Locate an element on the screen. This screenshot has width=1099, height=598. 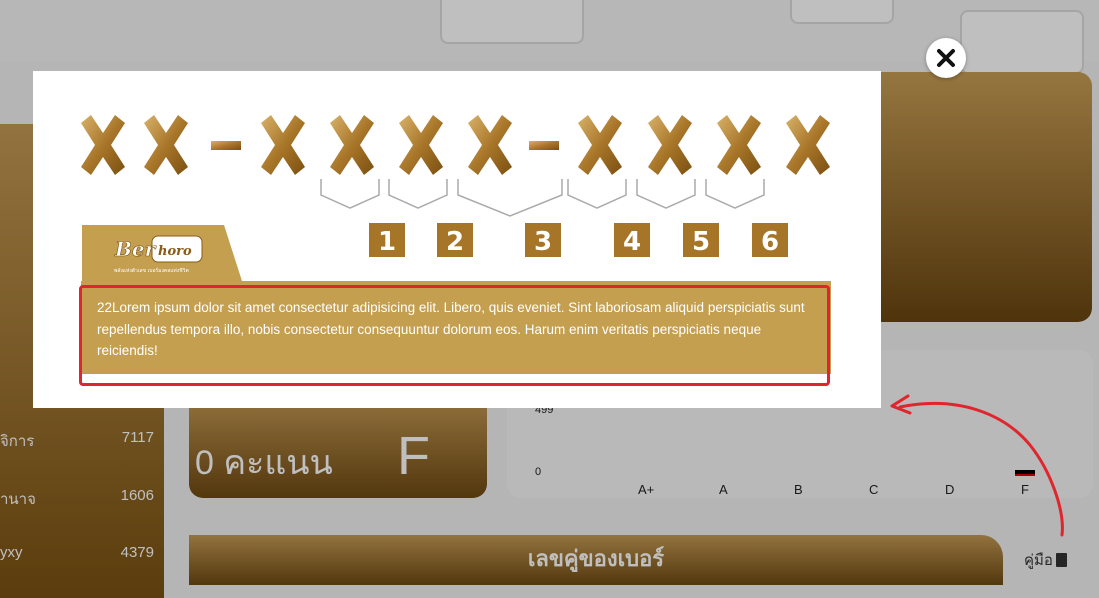
position-number: 3 is located at coordinates (454, 146).